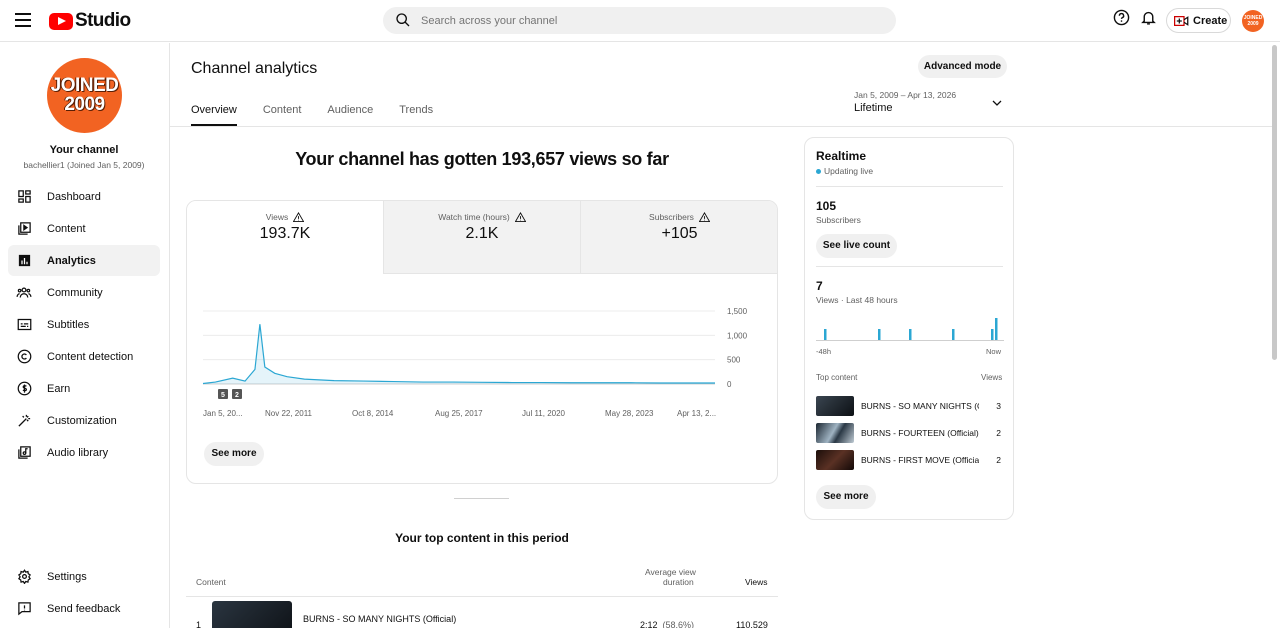  What do you see at coordinates (920, 460) in the screenshot?
I see `video-title: BURNS - FIRST MOVE (Official)` at bounding box center [920, 460].